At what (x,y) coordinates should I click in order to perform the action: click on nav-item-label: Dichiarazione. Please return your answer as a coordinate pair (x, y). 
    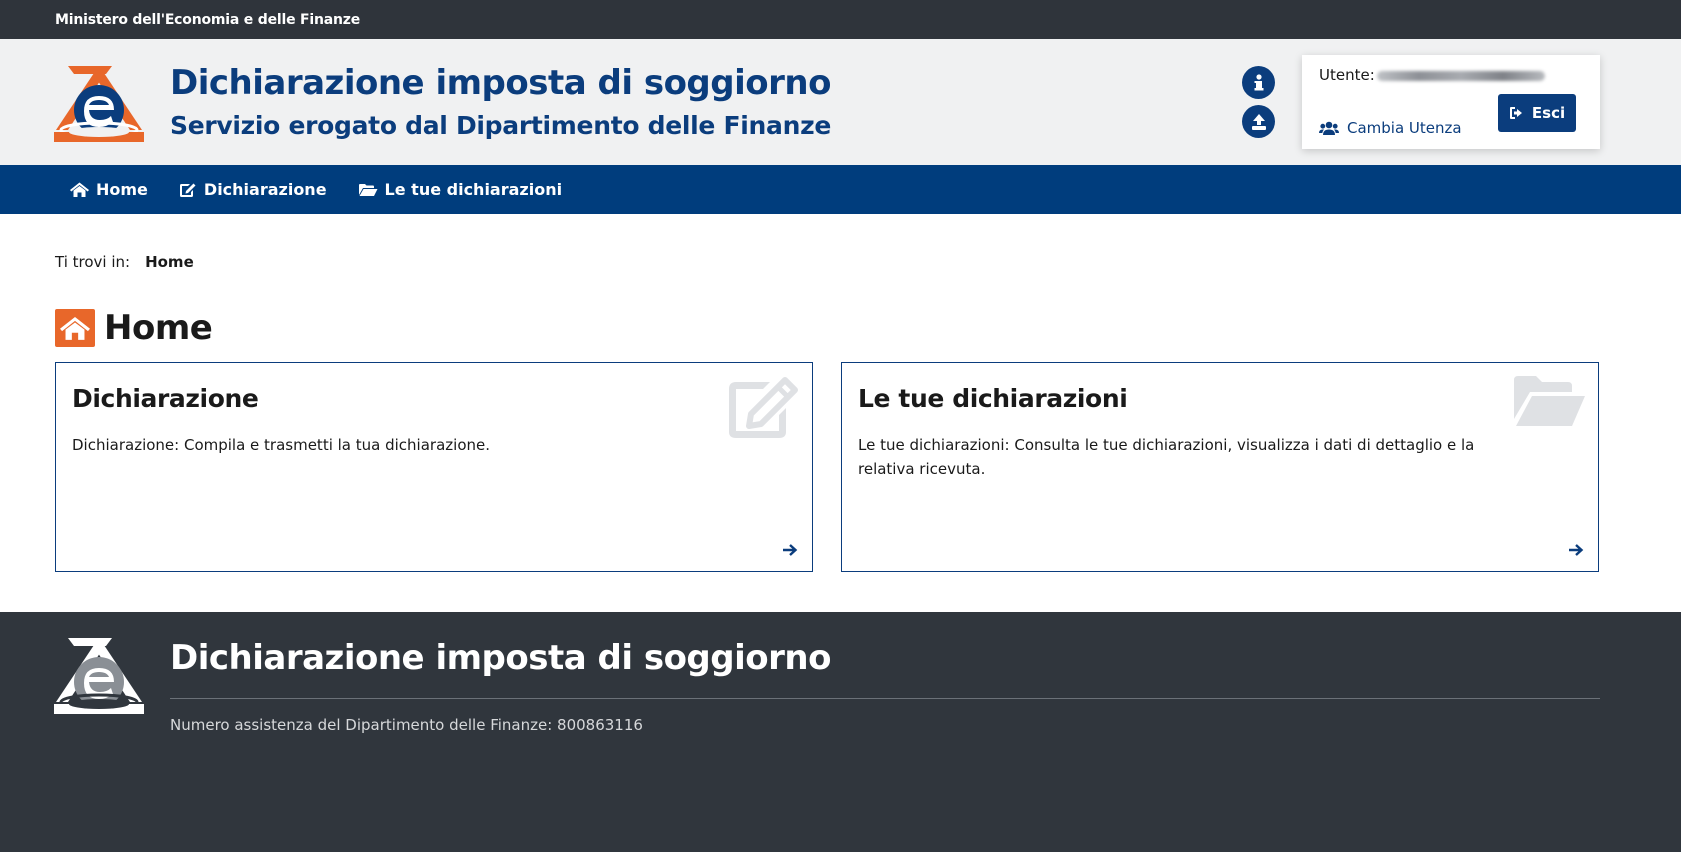
    Looking at the image, I should click on (265, 189).